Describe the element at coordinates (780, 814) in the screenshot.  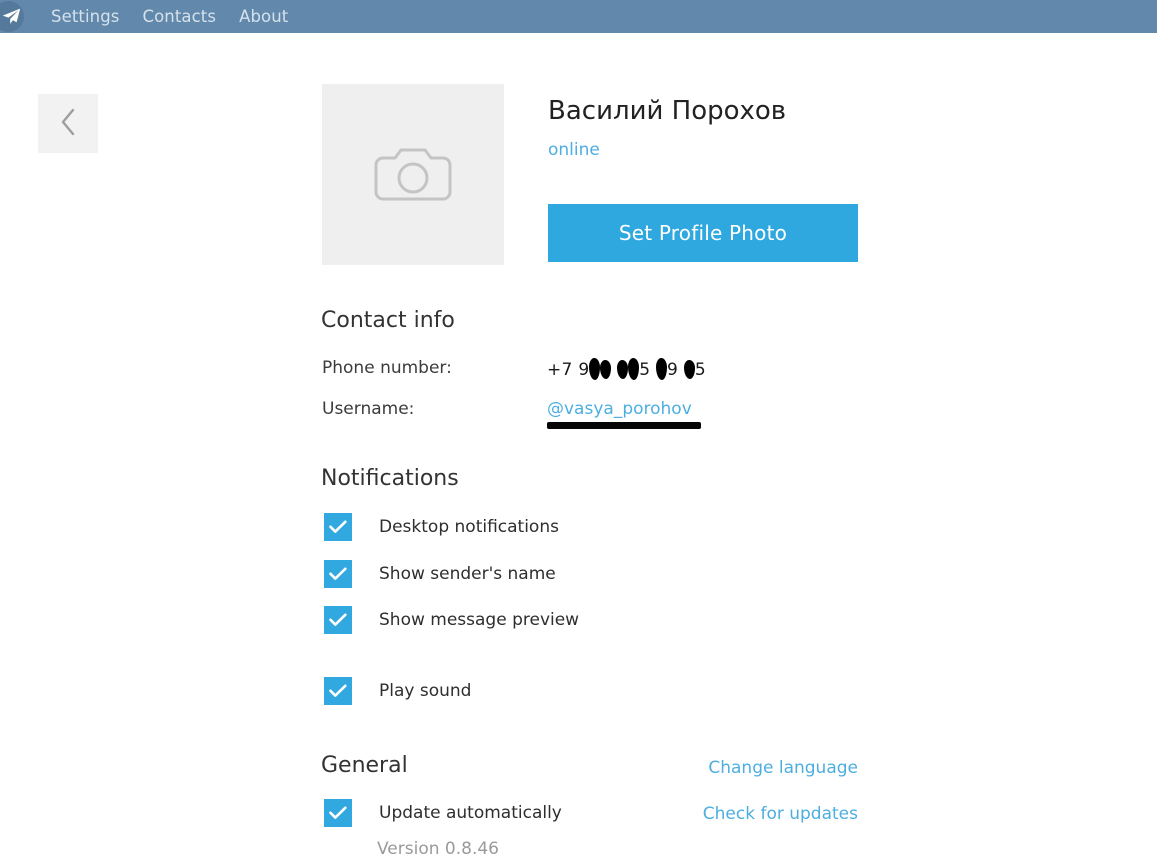
I see `check-for-updates-link: Check for updates` at that location.